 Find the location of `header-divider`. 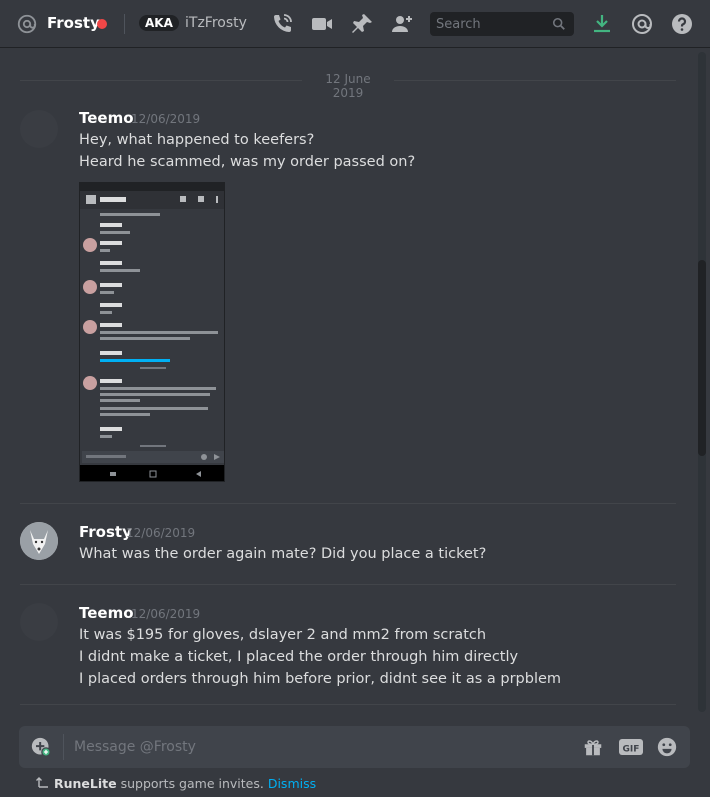

header-divider is located at coordinates (124, 24).